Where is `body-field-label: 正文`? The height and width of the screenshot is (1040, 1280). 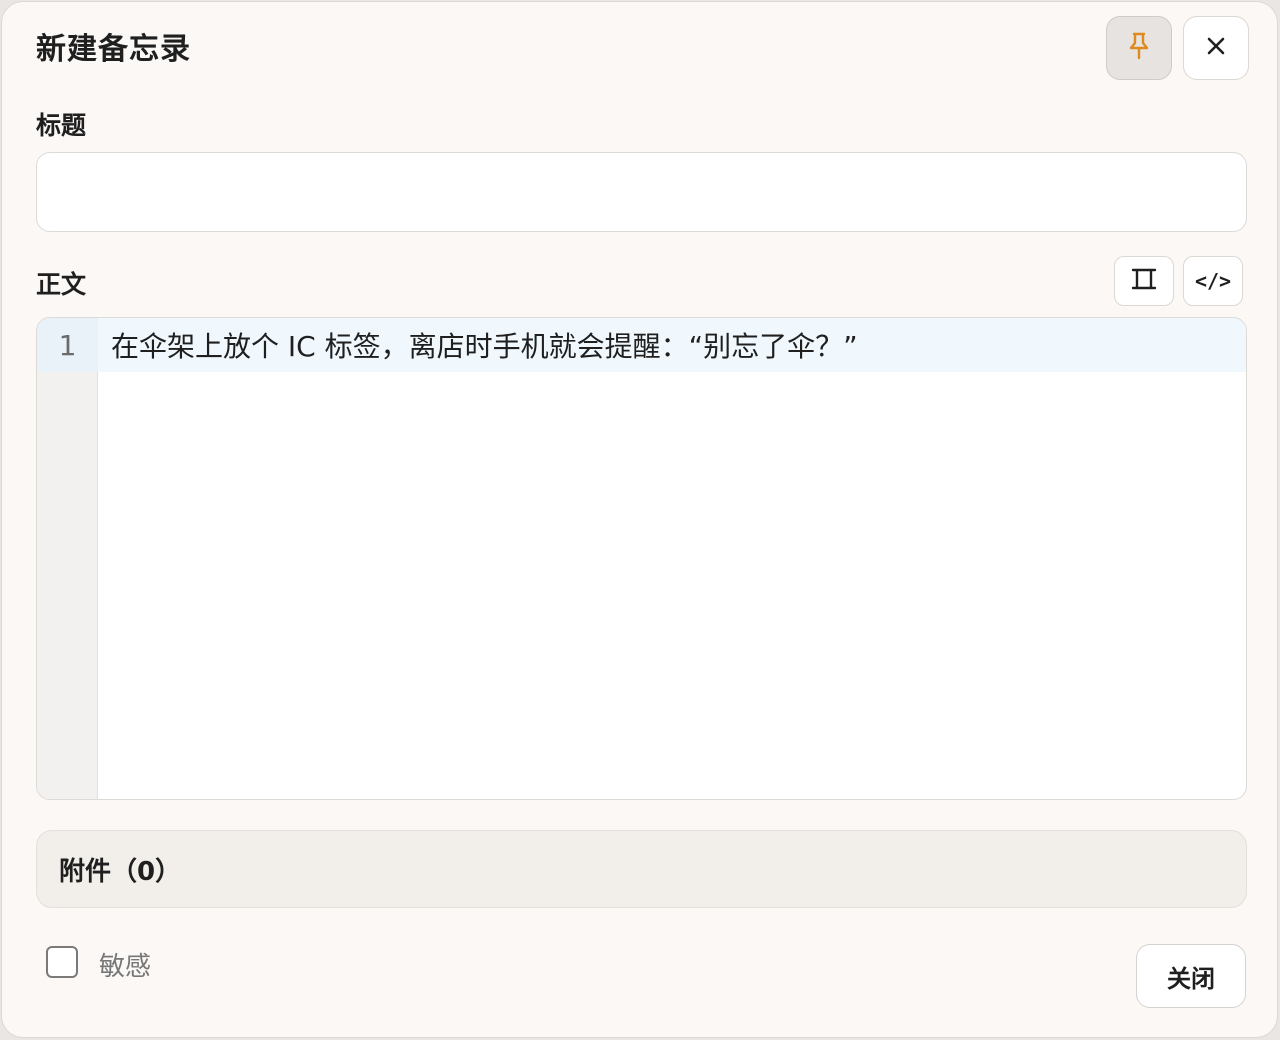 body-field-label: 正文 is located at coordinates (61, 284).